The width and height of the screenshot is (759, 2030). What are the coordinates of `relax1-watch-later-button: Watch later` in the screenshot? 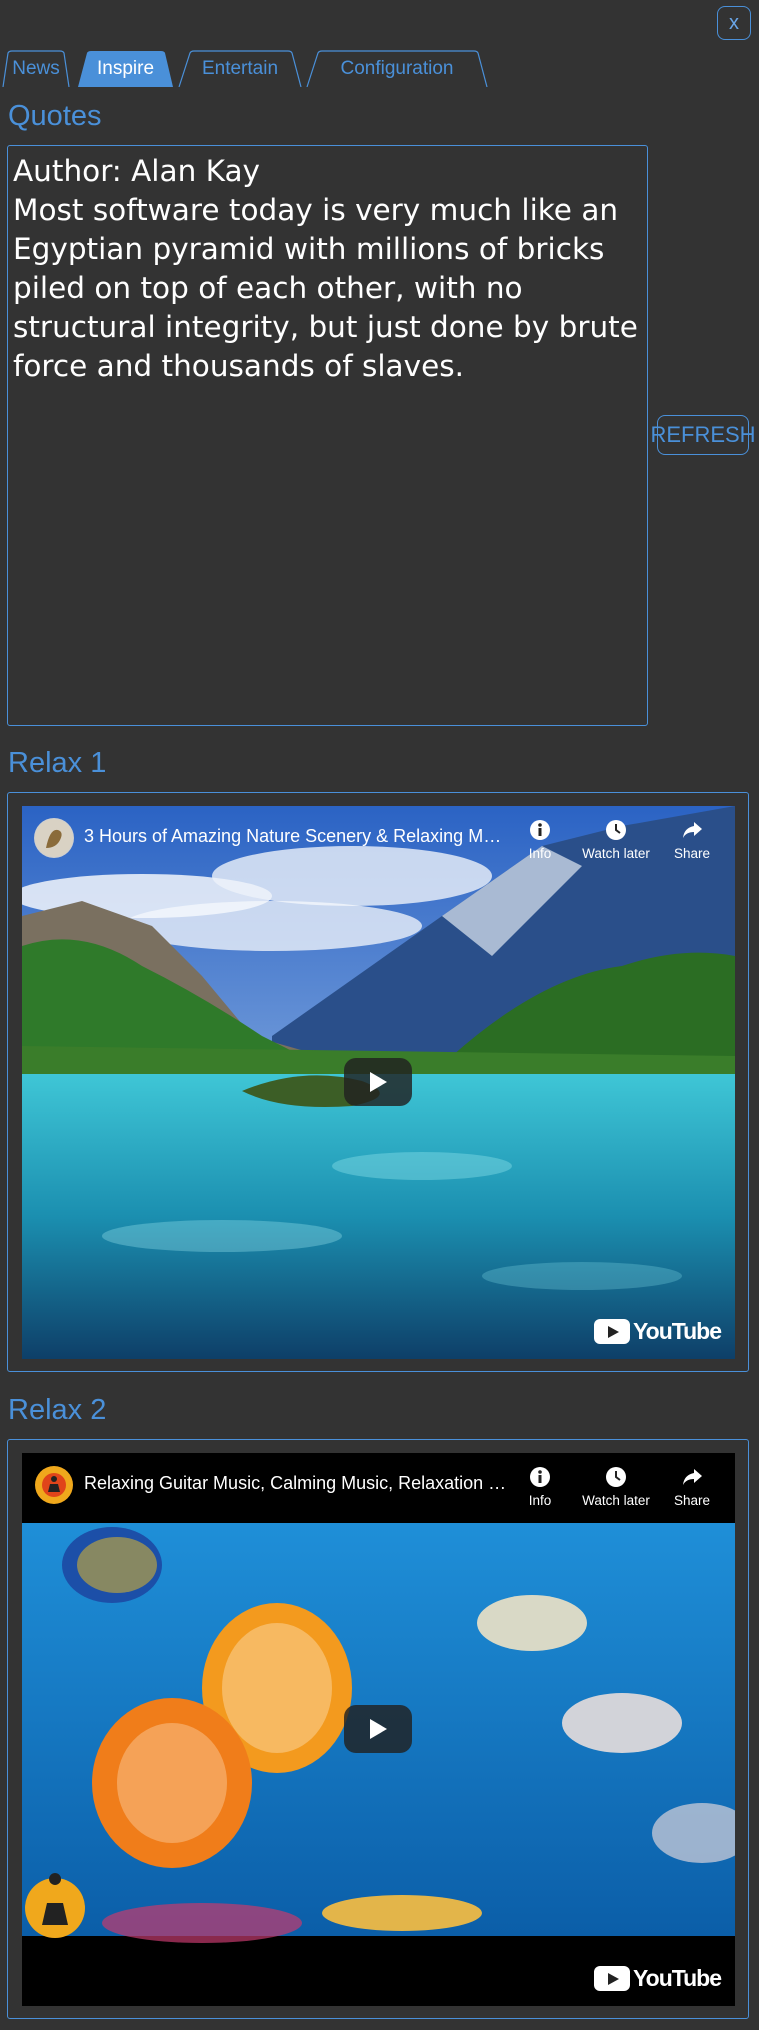 It's located at (616, 843).